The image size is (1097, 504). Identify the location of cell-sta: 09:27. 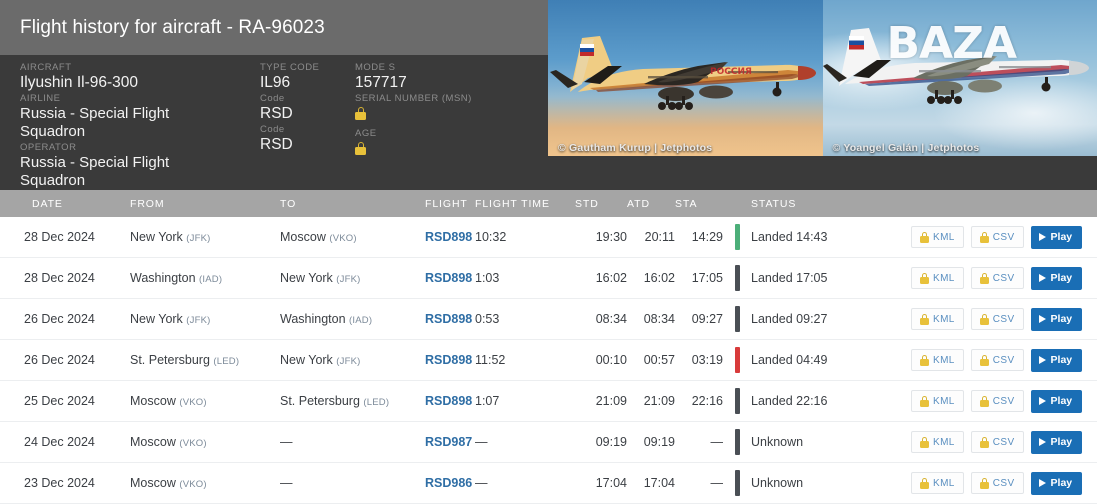
(699, 319).